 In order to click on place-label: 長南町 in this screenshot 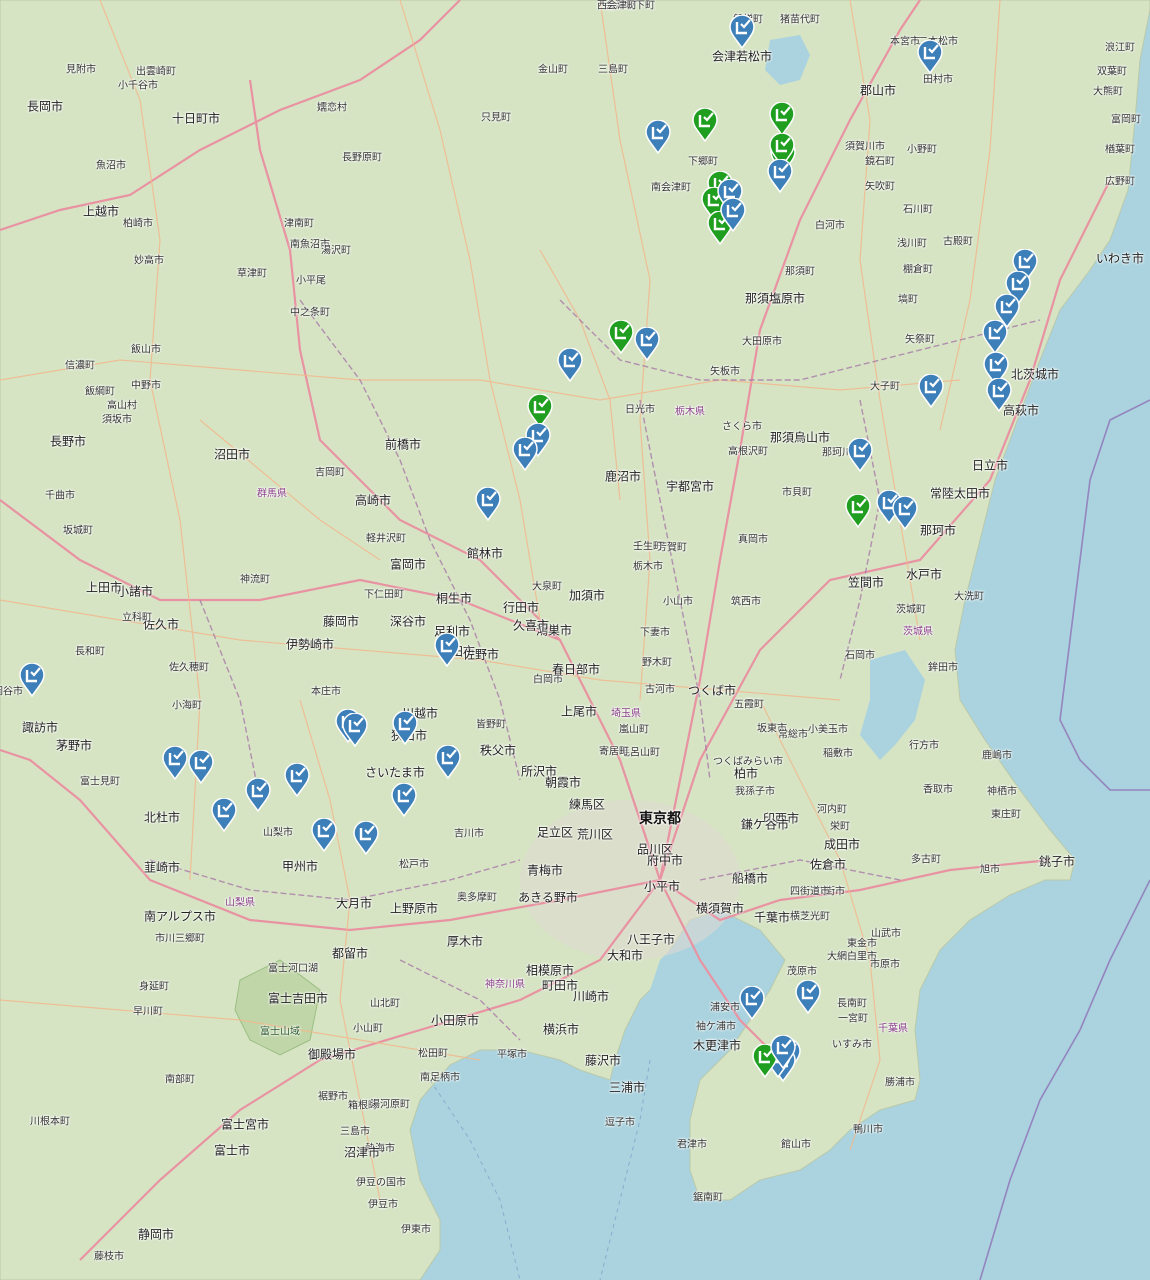, I will do `click(852, 1004)`.